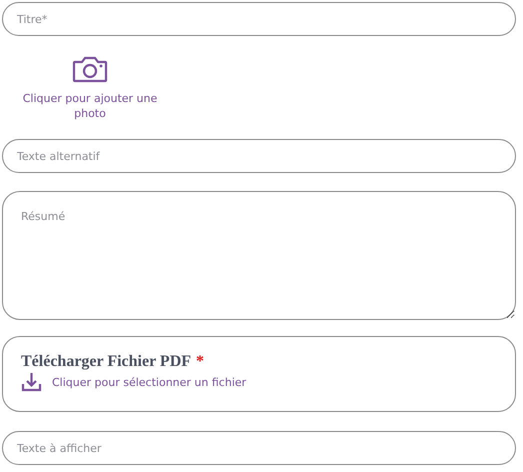 This screenshot has height=472, width=523. I want to click on display-text-field: Texte à afficher, so click(259, 448).